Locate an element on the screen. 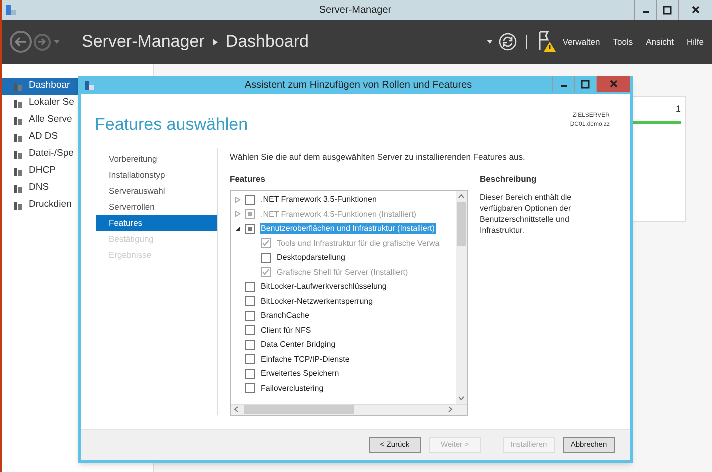 Image resolution: width=712 pixels, height=472 pixels. forward-button is located at coordinates (42, 42).